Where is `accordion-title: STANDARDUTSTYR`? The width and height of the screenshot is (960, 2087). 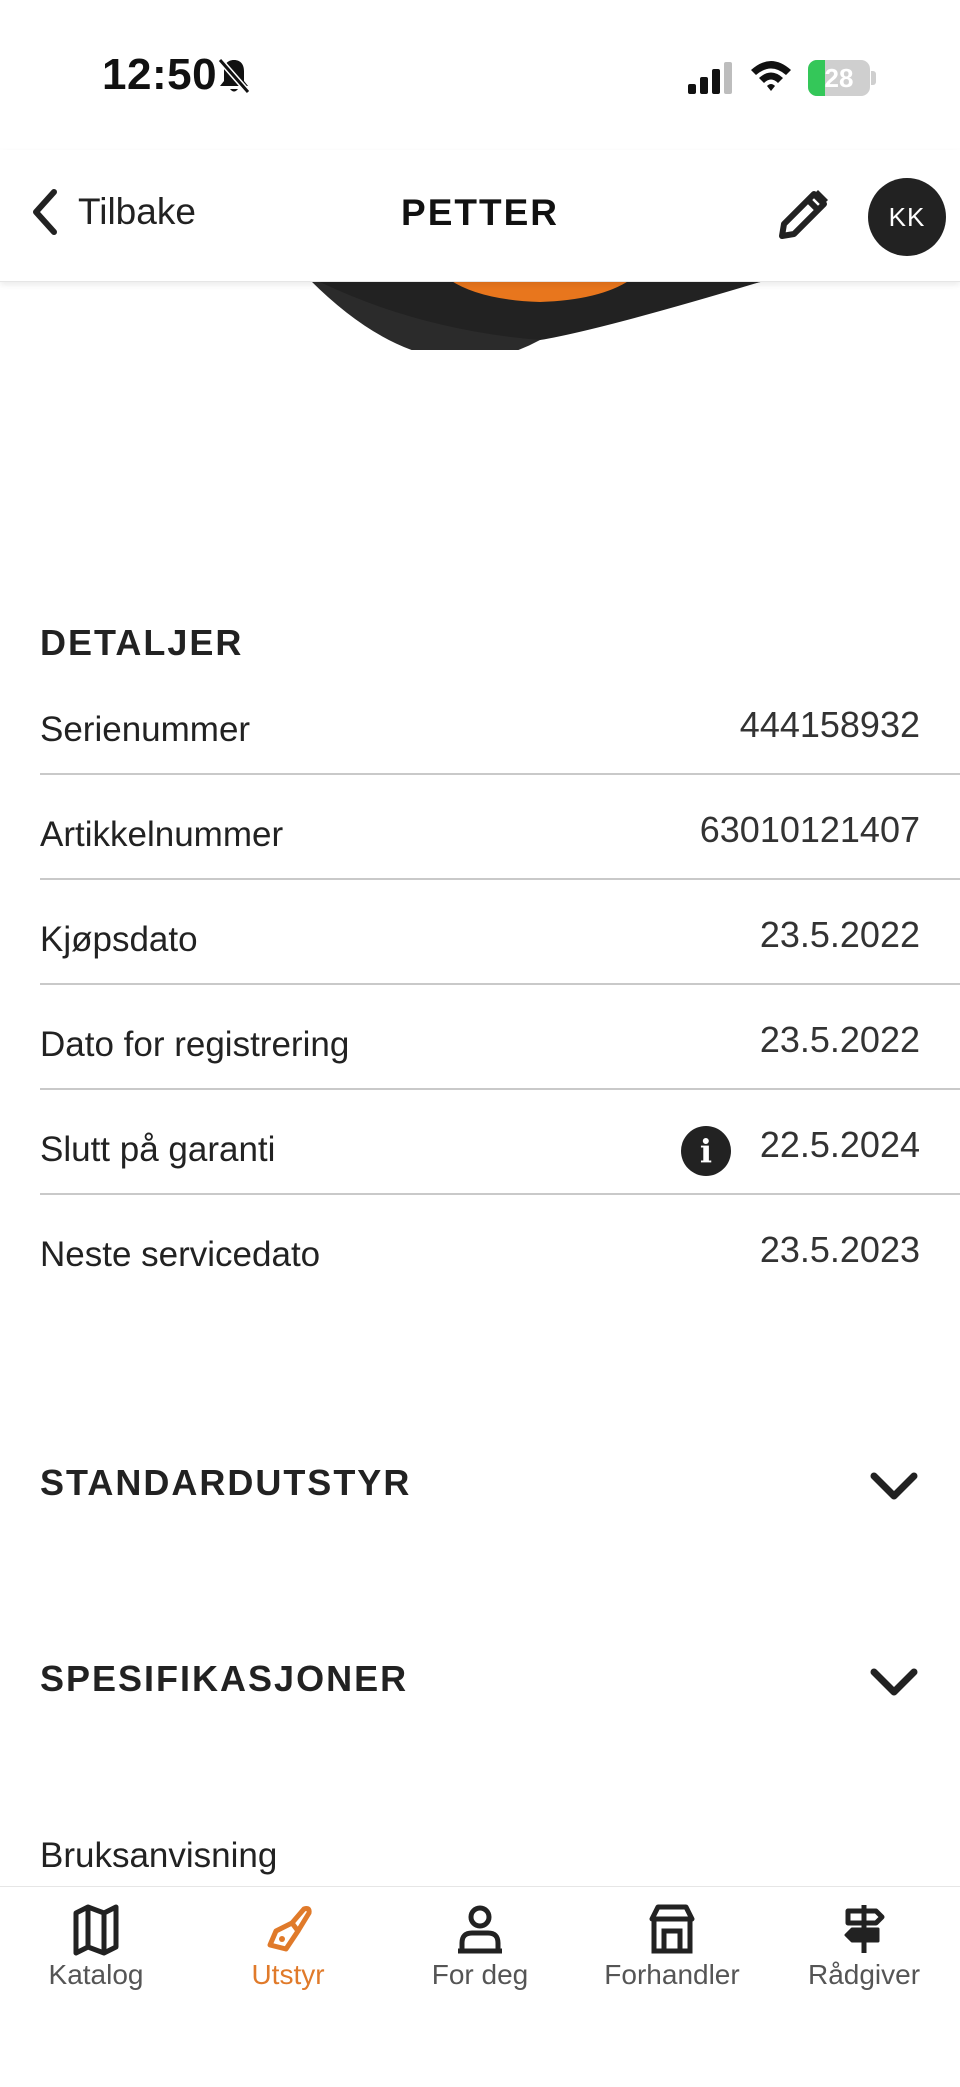 accordion-title: STANDARDUTSTYR is located at coordinates (226, 1482).